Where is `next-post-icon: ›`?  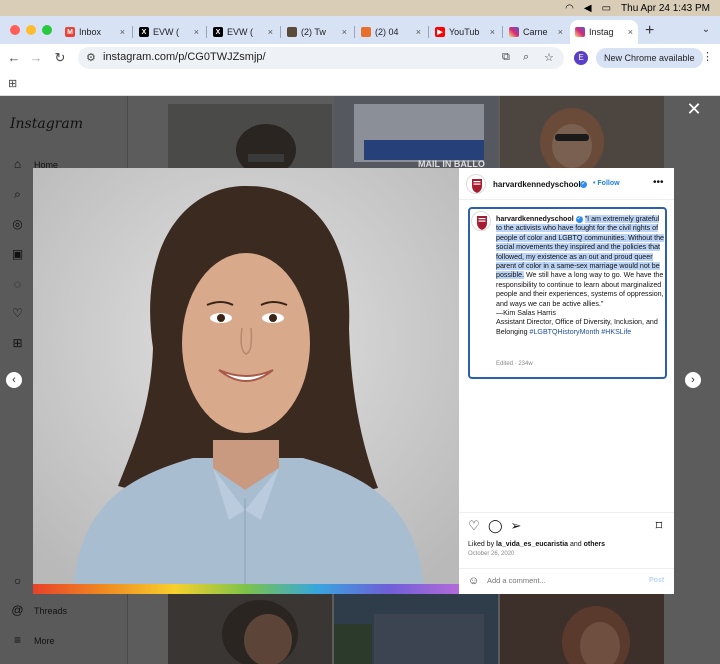
next-post-icon: › is located at coordinates (693, 380).